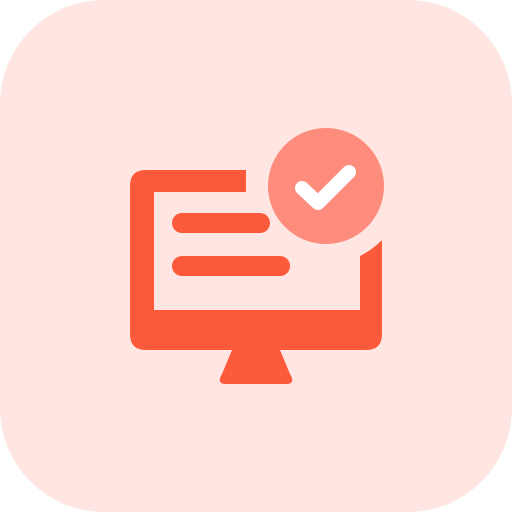 The width and height of the screenshot is (512, 512). I want to click on monitor-stand, so click(256, 367).